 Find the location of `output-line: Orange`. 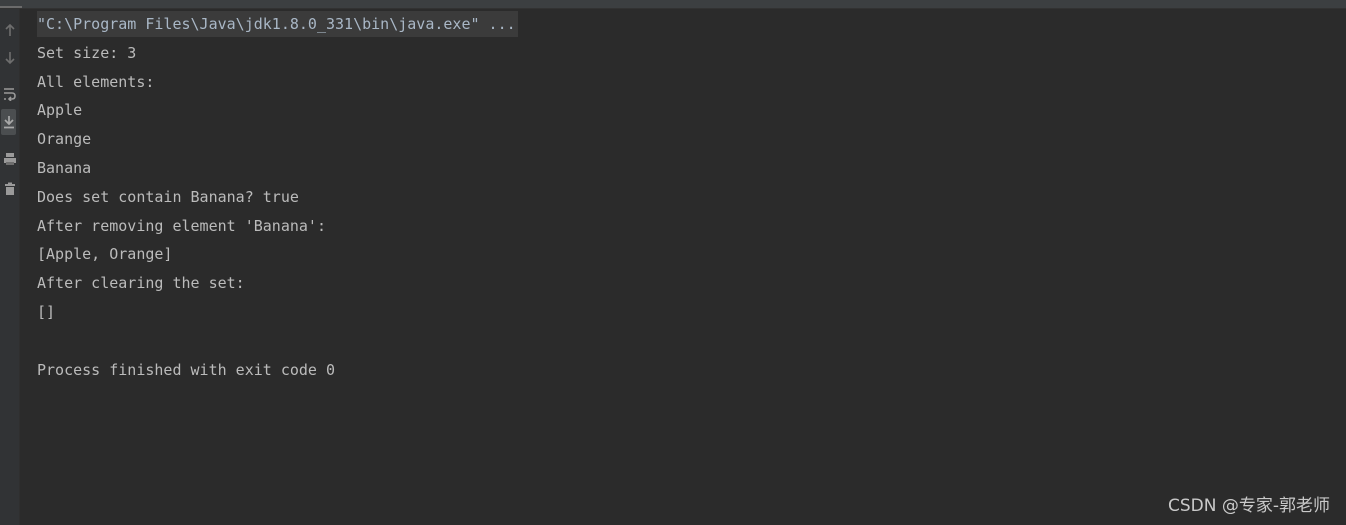

output-line: Orange is located at coordinates (64, 139).